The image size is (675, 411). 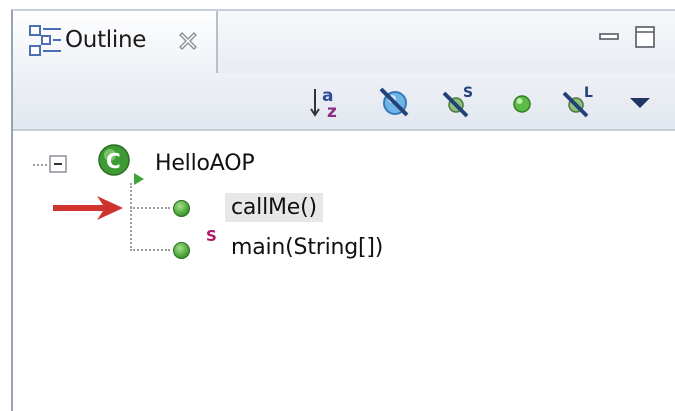 What do you see at coordinates (588, 93) in the screenshot?
I see `svg-text: L` at bounding box center [588, 93].